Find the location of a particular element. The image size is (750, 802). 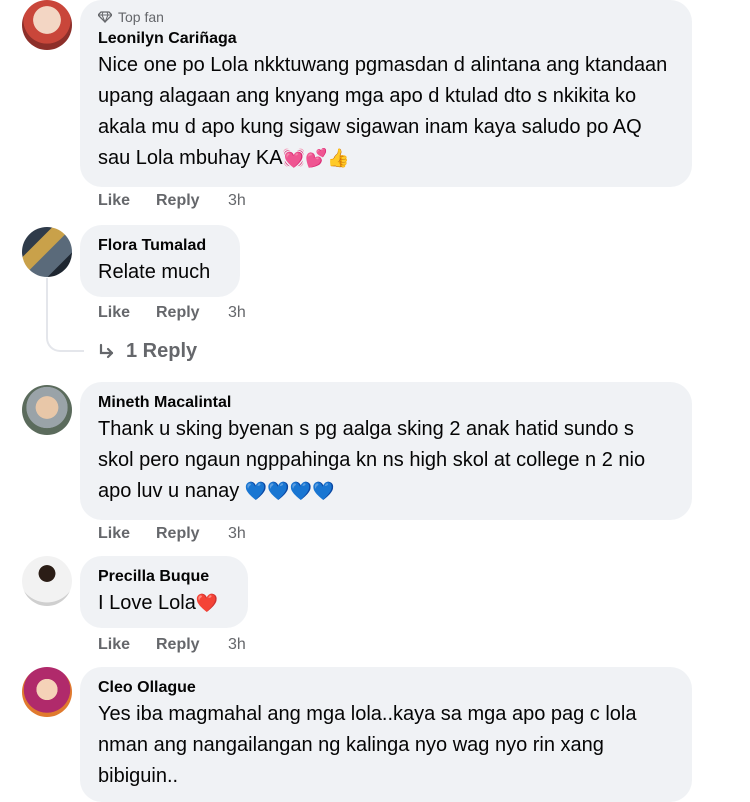

badge-label: Top fan is located at coordinates (141, 17).